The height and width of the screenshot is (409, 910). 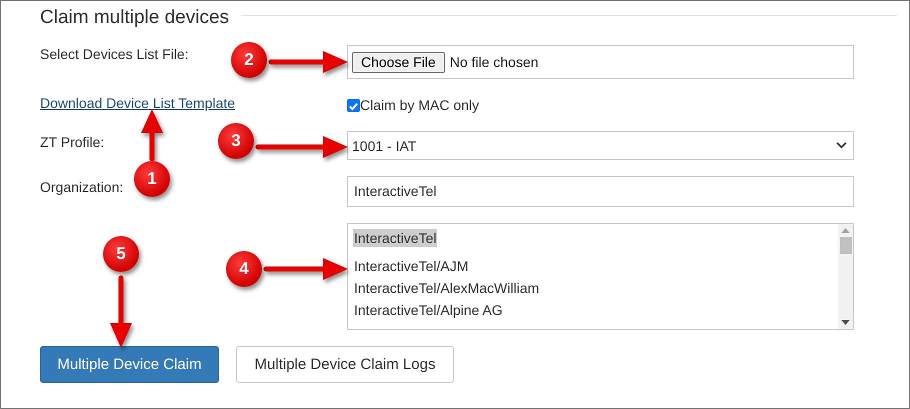 I want to click on callout-arrow, so click(x=152, y=135).